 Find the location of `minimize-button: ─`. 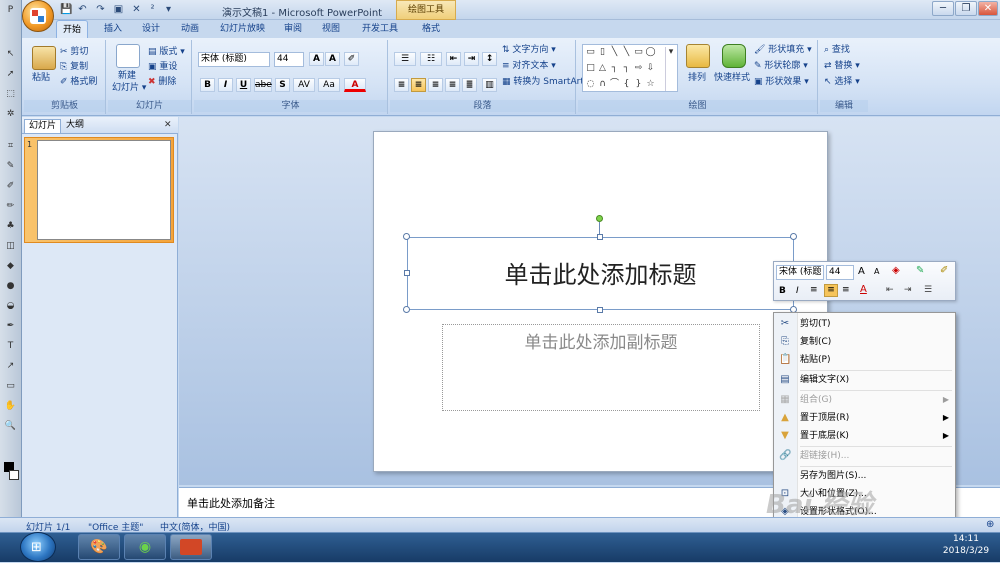

minimize-button: ─ is located at coordinates (943, 8).